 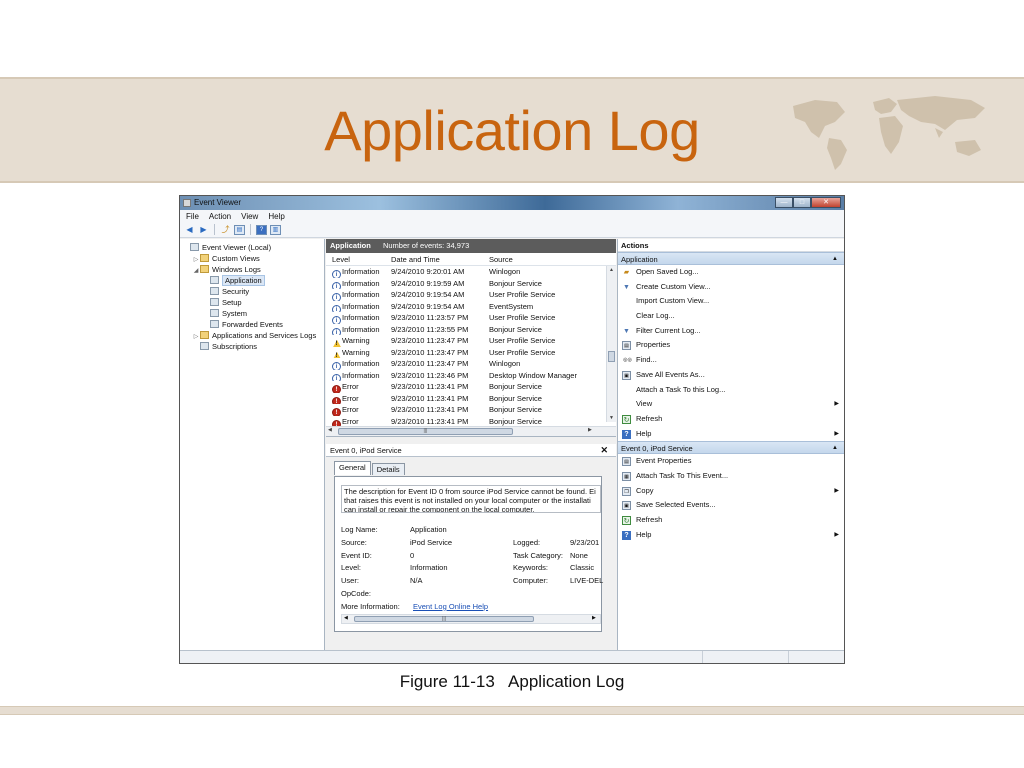 I want to click on close-detail-icon: ✕, so click(x=604, y=450).